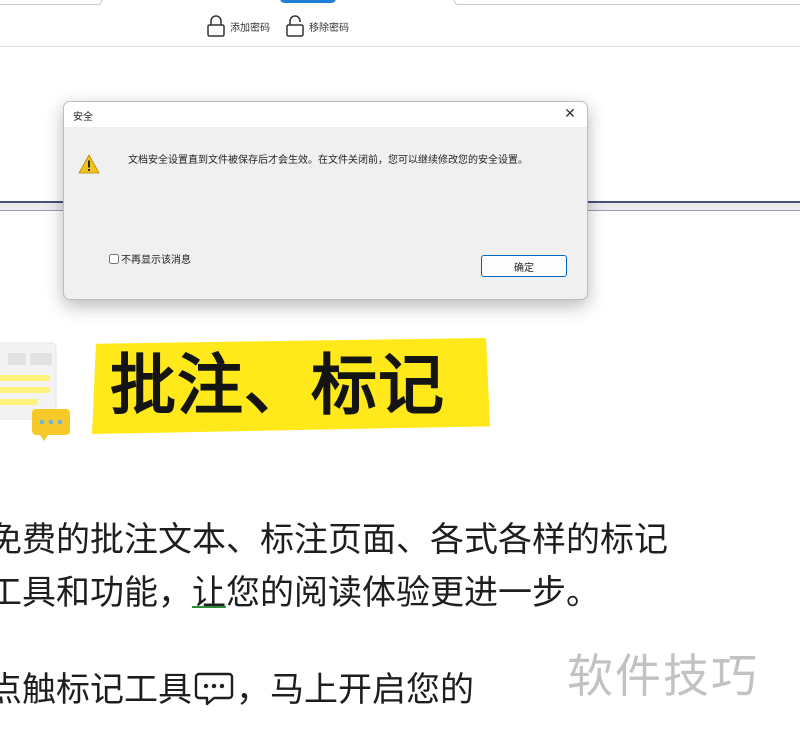 The image size is (800, 733). I want to click on toolbar-left-field, so click(51, 2).